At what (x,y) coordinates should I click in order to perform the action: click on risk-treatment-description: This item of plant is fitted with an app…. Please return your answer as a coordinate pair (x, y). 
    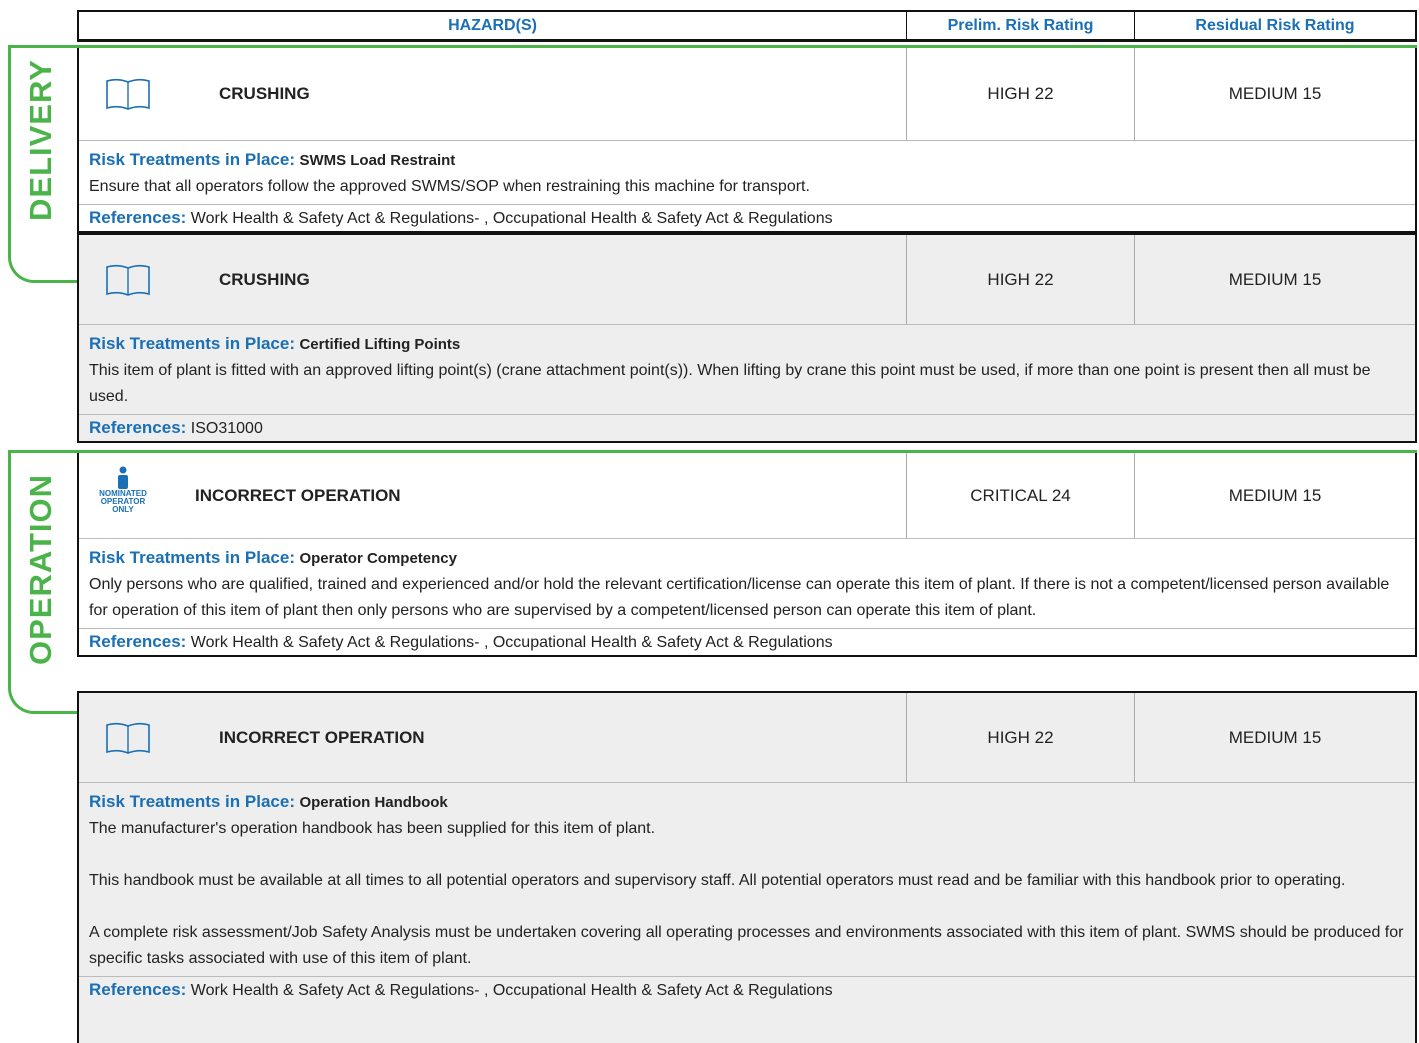
    Looking at the image, I should click on (730, 383).